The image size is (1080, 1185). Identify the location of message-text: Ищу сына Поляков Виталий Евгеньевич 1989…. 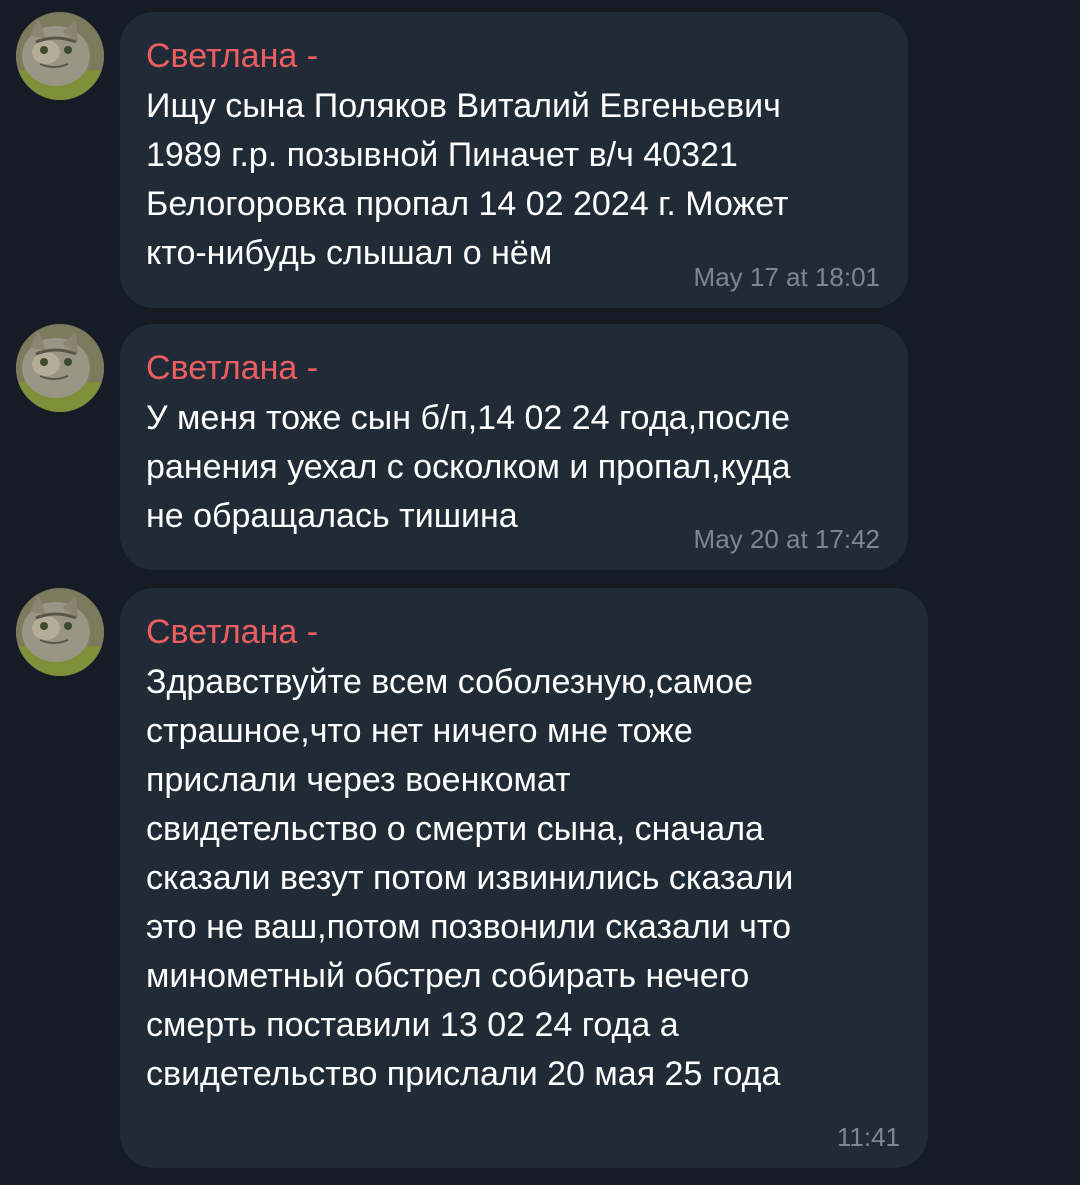
(467, 179).